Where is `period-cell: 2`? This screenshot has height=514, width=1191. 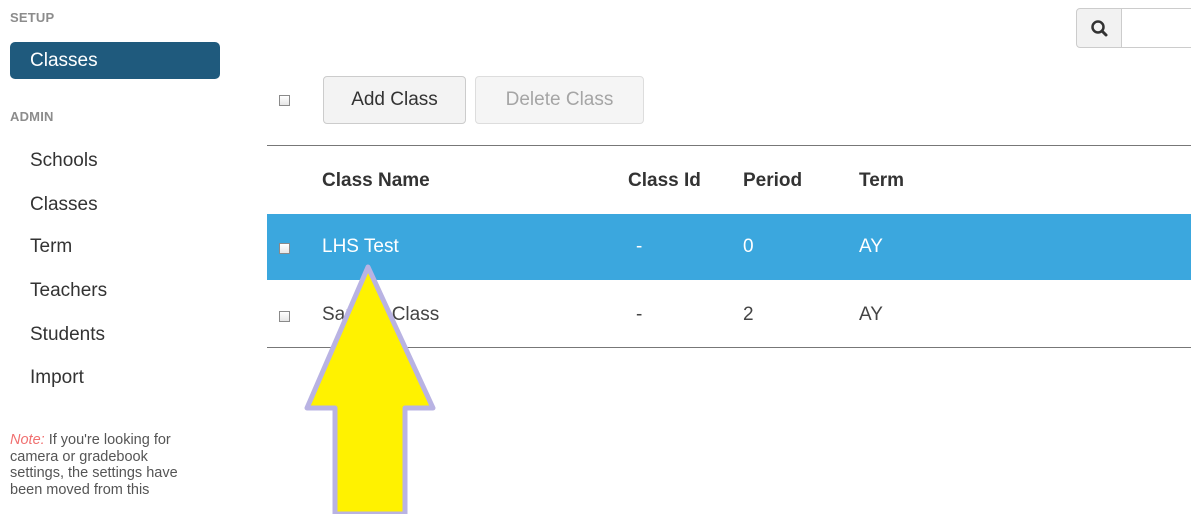
period-cell: 2 is located at coordinates (748, 314).